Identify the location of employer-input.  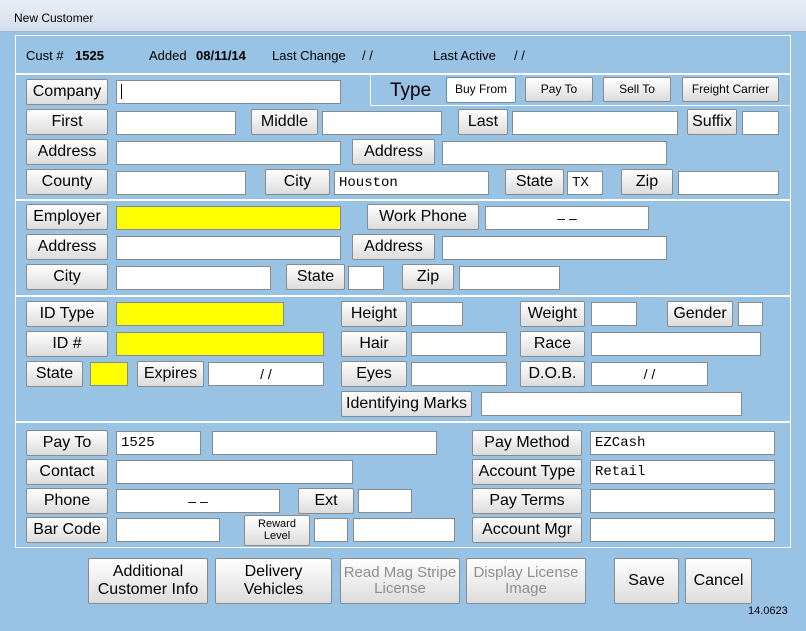
(228, 218).